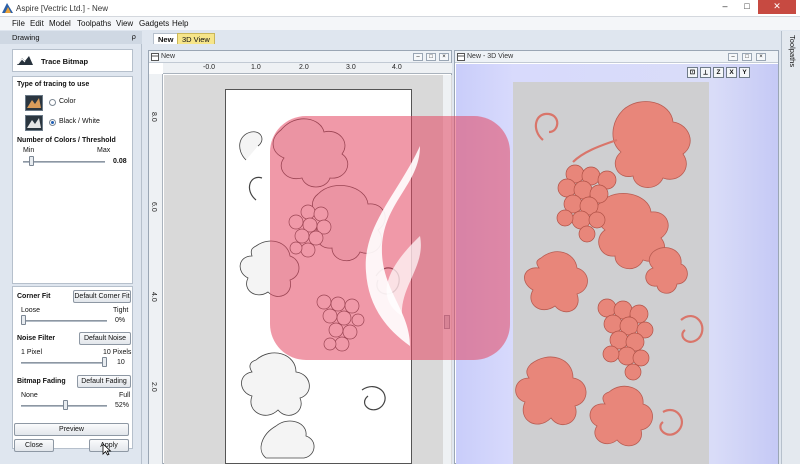 The height and width of the screenshot is (464, 800). I want to click on menu-help: Help, so click(180, 23).